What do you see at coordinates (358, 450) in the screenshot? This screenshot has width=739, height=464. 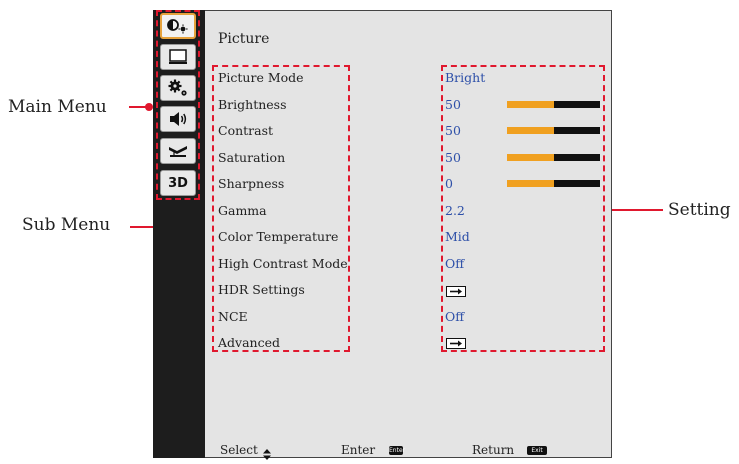 I see `footer-enter-label: Enter` at bounding box center [358, 450].